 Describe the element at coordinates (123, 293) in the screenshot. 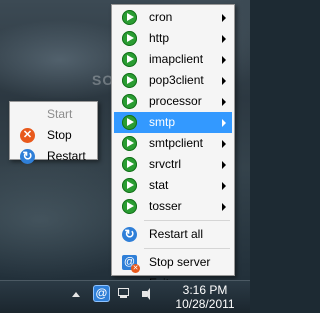

I see `network-icon` at that location.